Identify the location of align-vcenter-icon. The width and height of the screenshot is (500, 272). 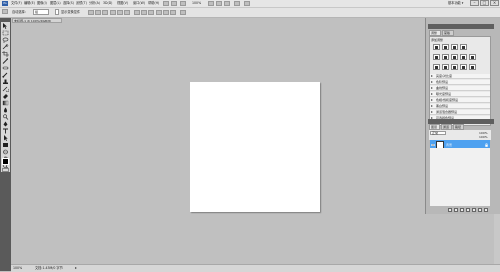
(98, 12).